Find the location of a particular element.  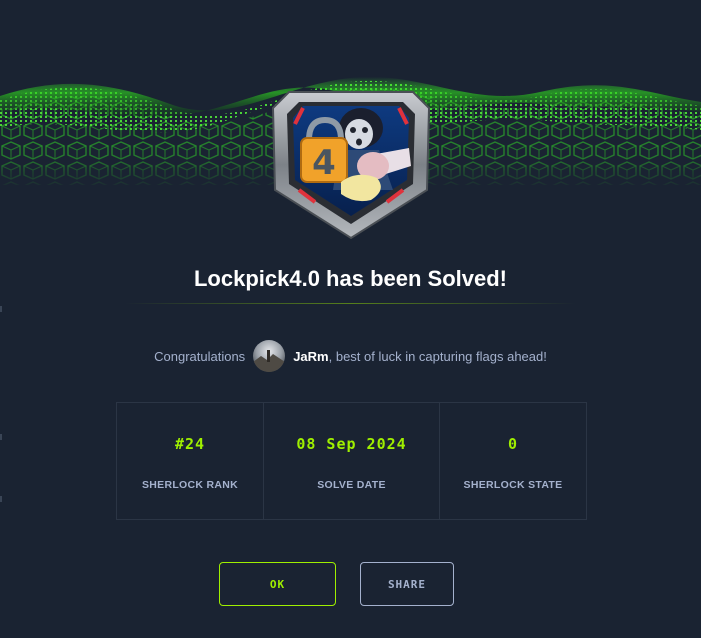

sherlock-badge-icon: 4 is located at coordinates (351, 165).